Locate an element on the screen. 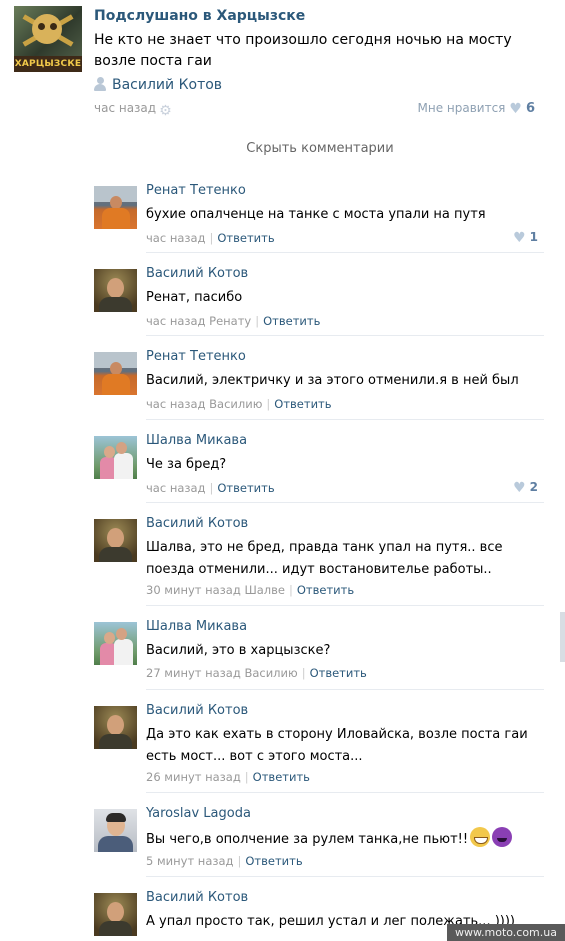  comment-time: 30 минут назад Шалве is located at coordinates (215, 590).